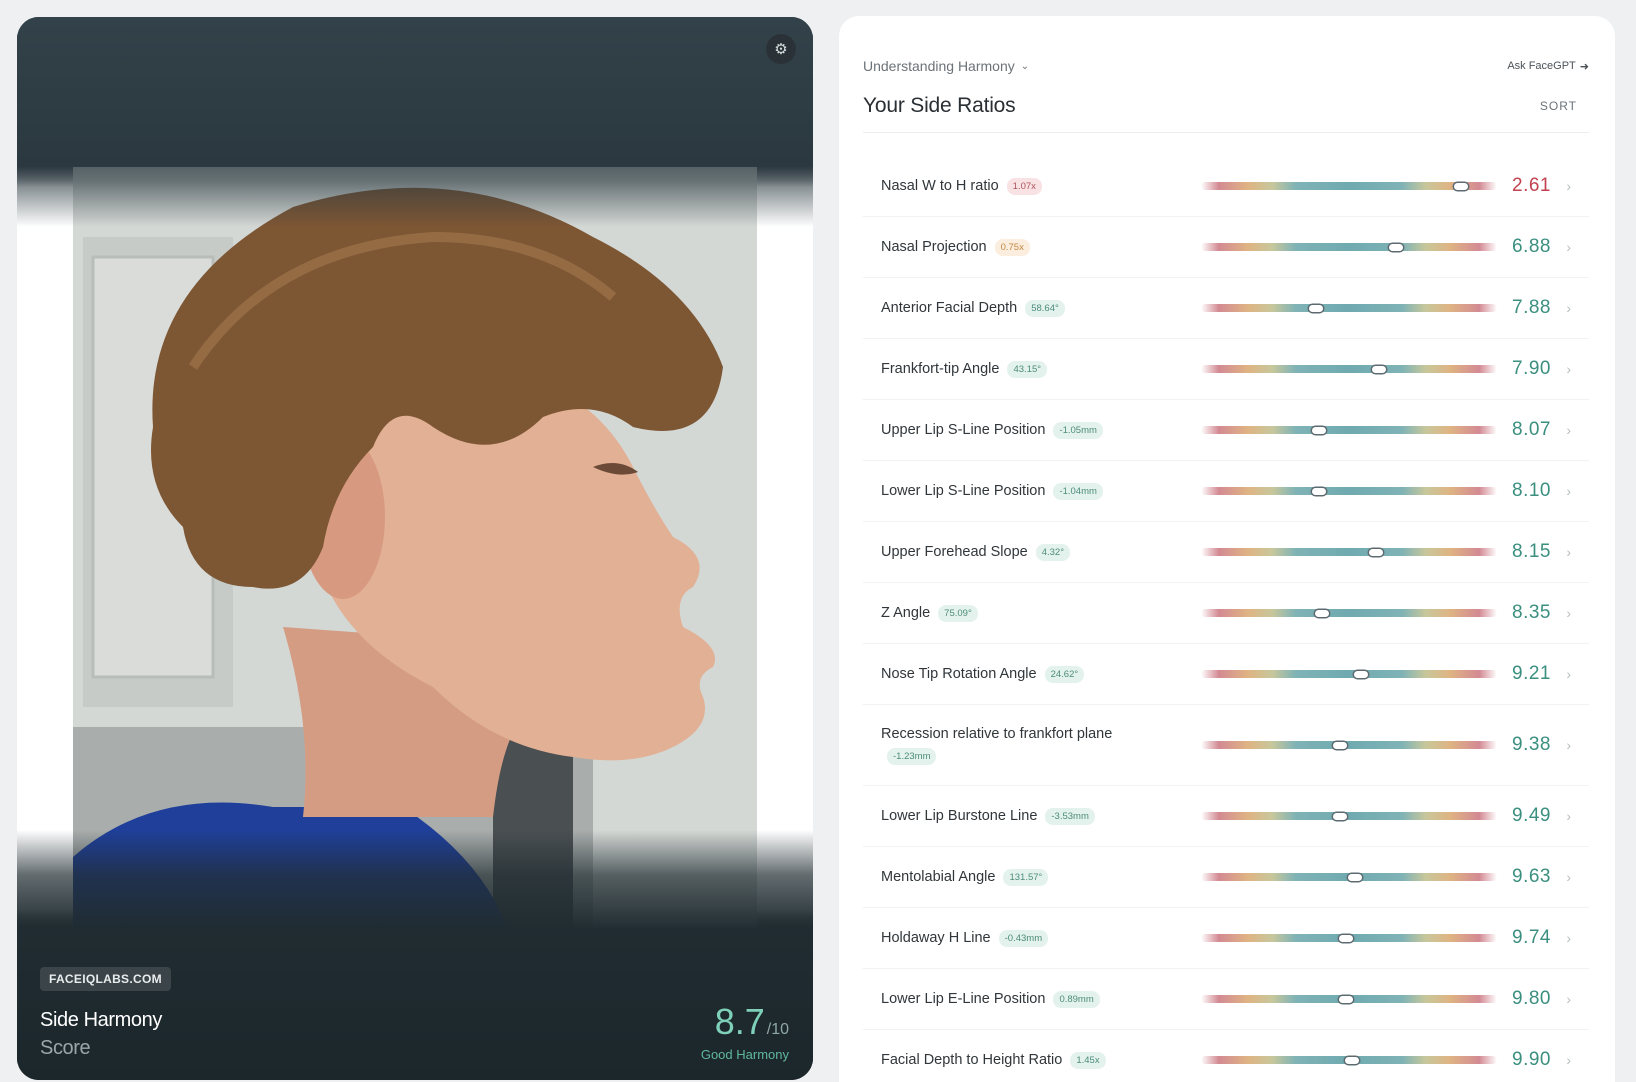  Describe the element at coordinates (906, 613) in the screenshot. I see `ratio-name: Z Angle` at that location.